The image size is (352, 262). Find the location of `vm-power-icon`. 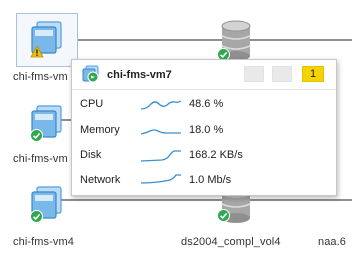

vm-power-icon is located at coordinates (90, 74).